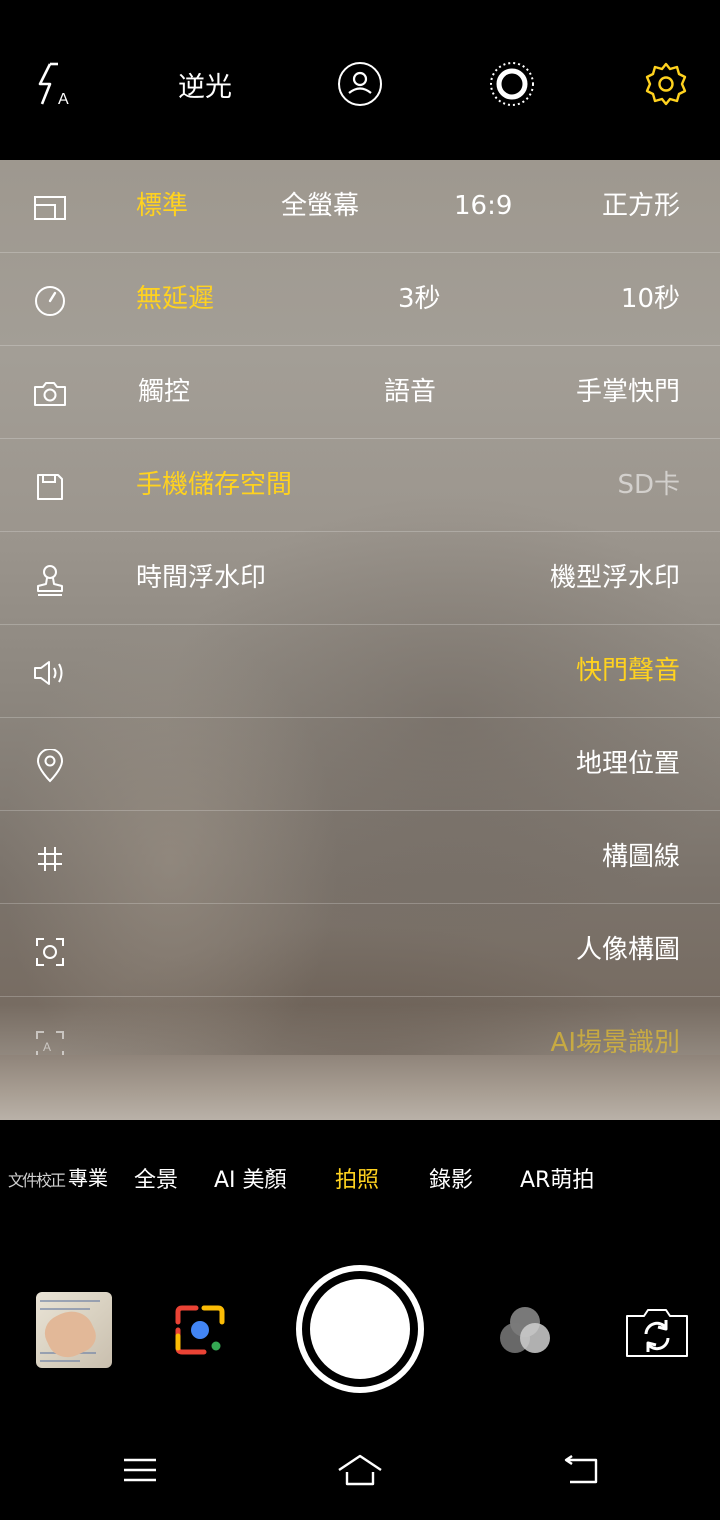 Image resolution: width=720 pixels, height=1520 pixels. I want to click on option-voice: 語音, so click(410, 392).